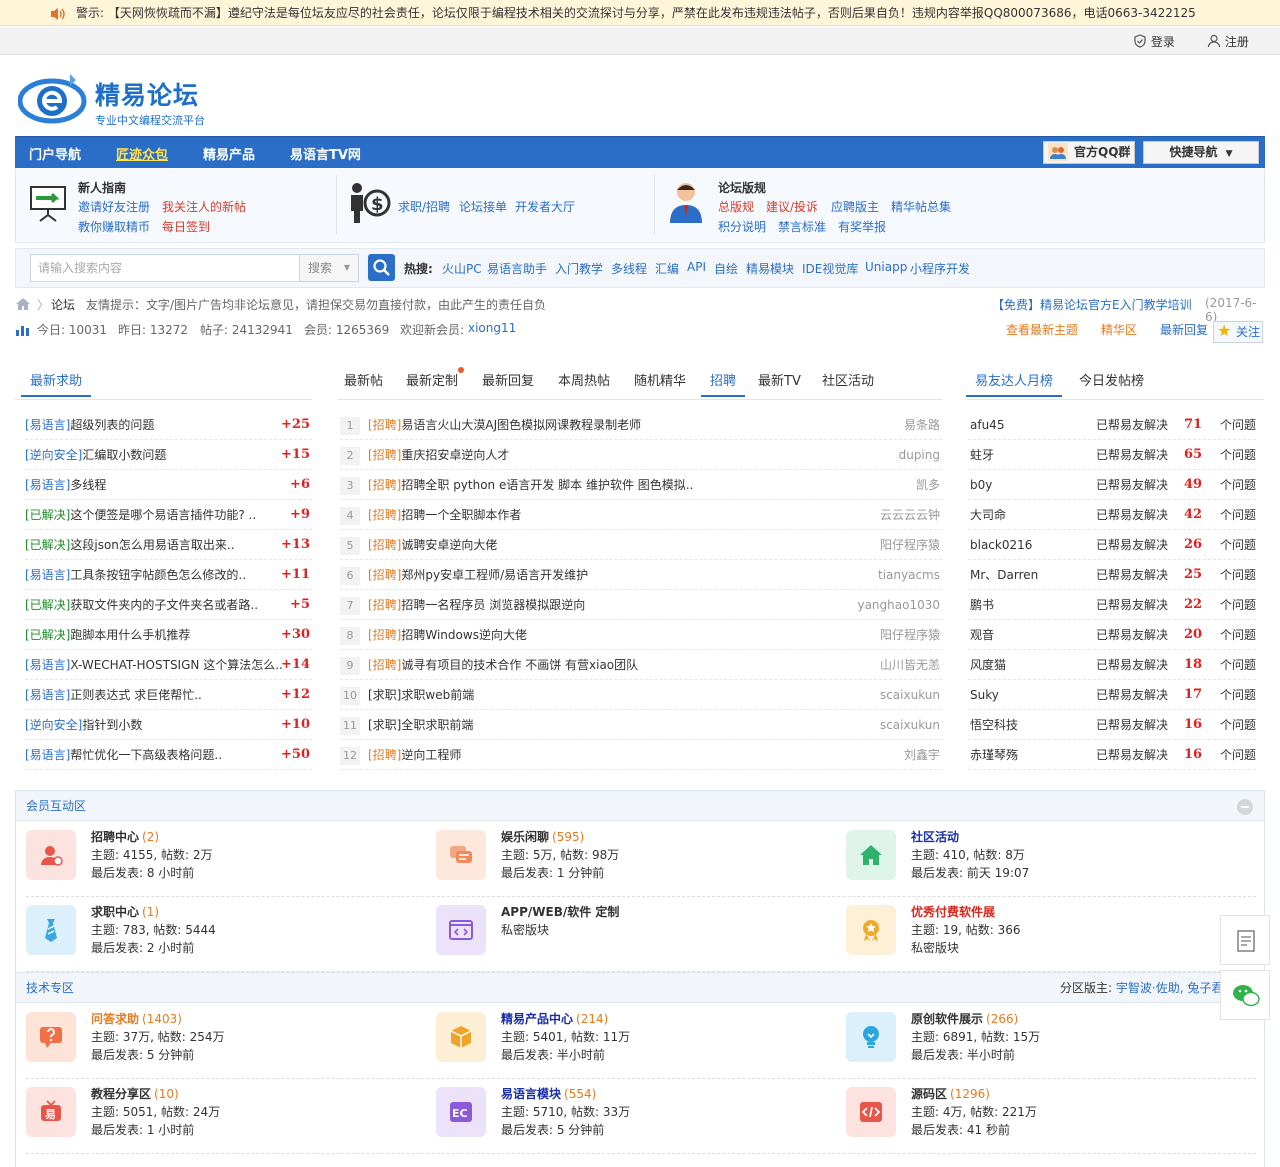 This screenshot has height=1167, width=1280. Describe the element at coordinates (554, 1018) in the screenshot. I see `forum-name: 精易产品中心 (214)` at that location.